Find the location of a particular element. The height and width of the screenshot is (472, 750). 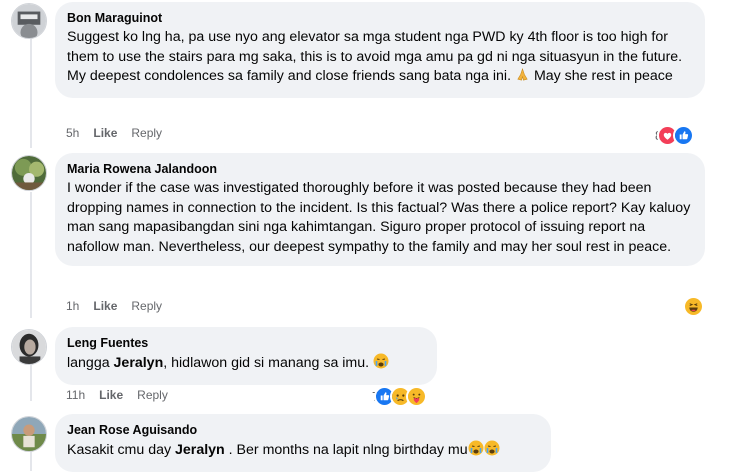

comment-time: 5h is located at coordinates (72, 133).